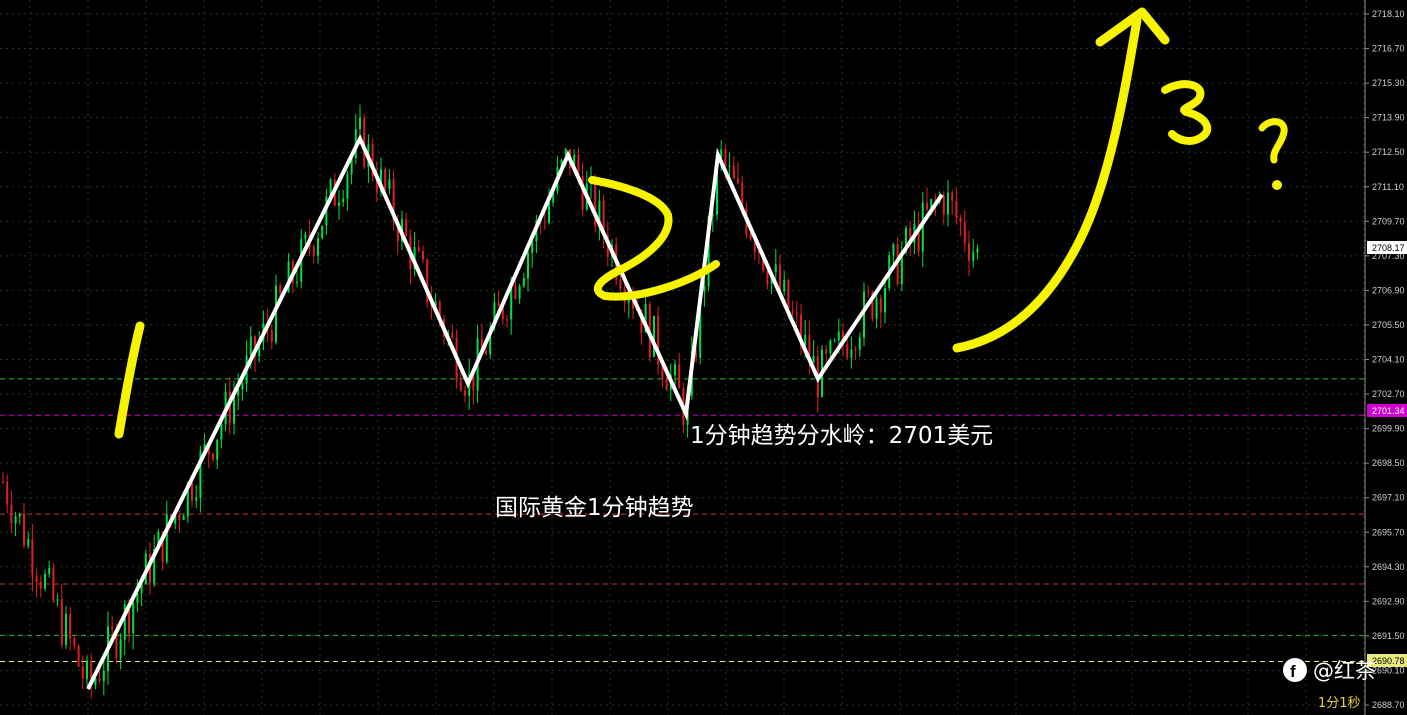  What do you see at coordinates (1344, 671) in the screenshot?
I see `watermark-text: @红茶` at bounding box center [1344, 671].